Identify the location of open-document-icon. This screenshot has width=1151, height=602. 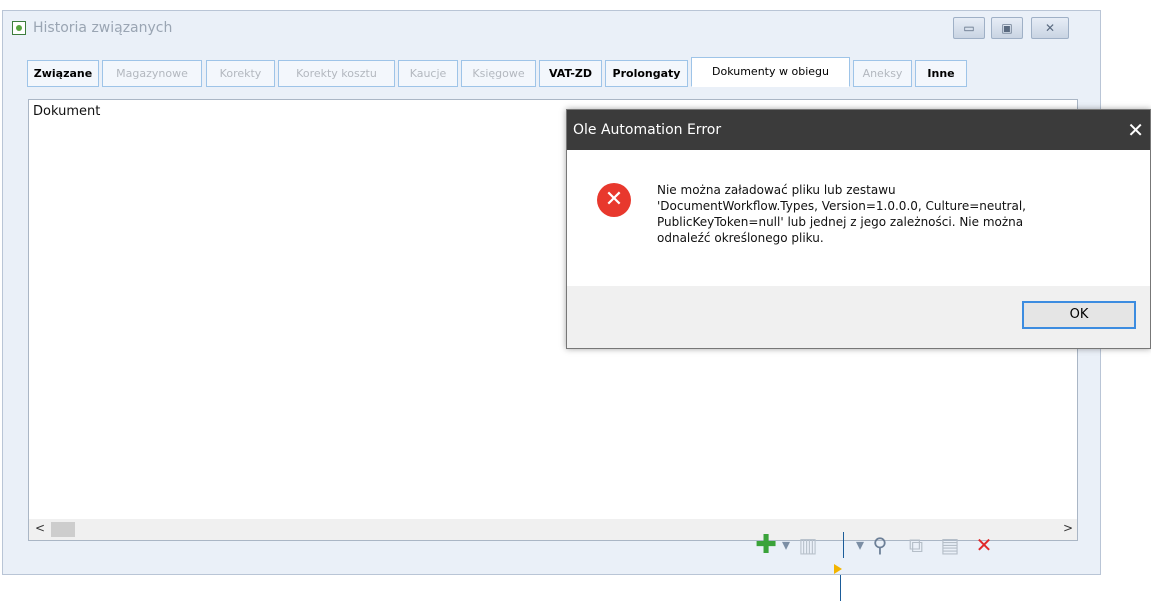
(842, 566).